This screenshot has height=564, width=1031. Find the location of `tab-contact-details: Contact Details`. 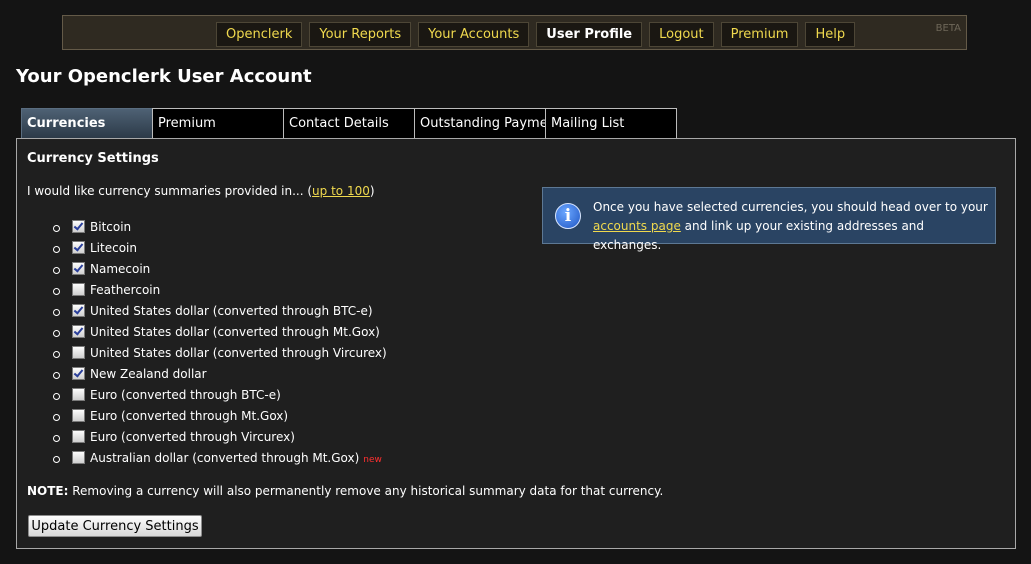

tab-contact-details: Contact Details is located at coordinates (349, 123).